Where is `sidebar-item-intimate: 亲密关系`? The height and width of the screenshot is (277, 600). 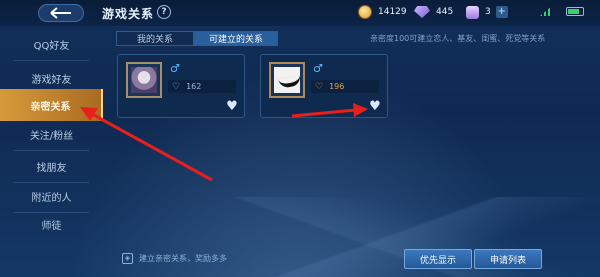 sidebar-item-intimate: 亲密关系 is located at coordinates (51, 105).